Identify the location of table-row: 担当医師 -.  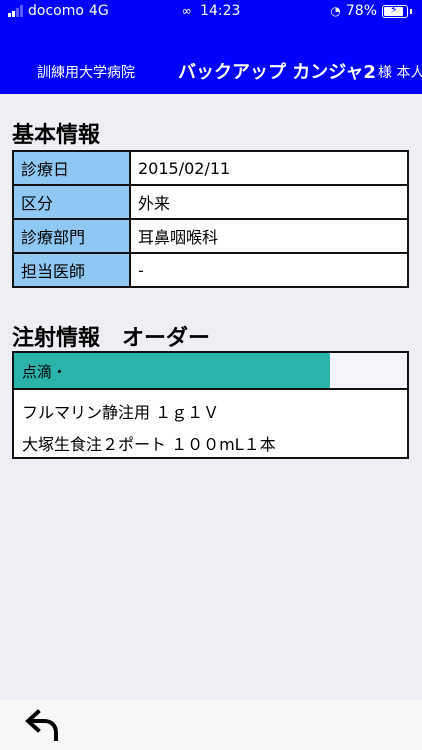
(210, 270).